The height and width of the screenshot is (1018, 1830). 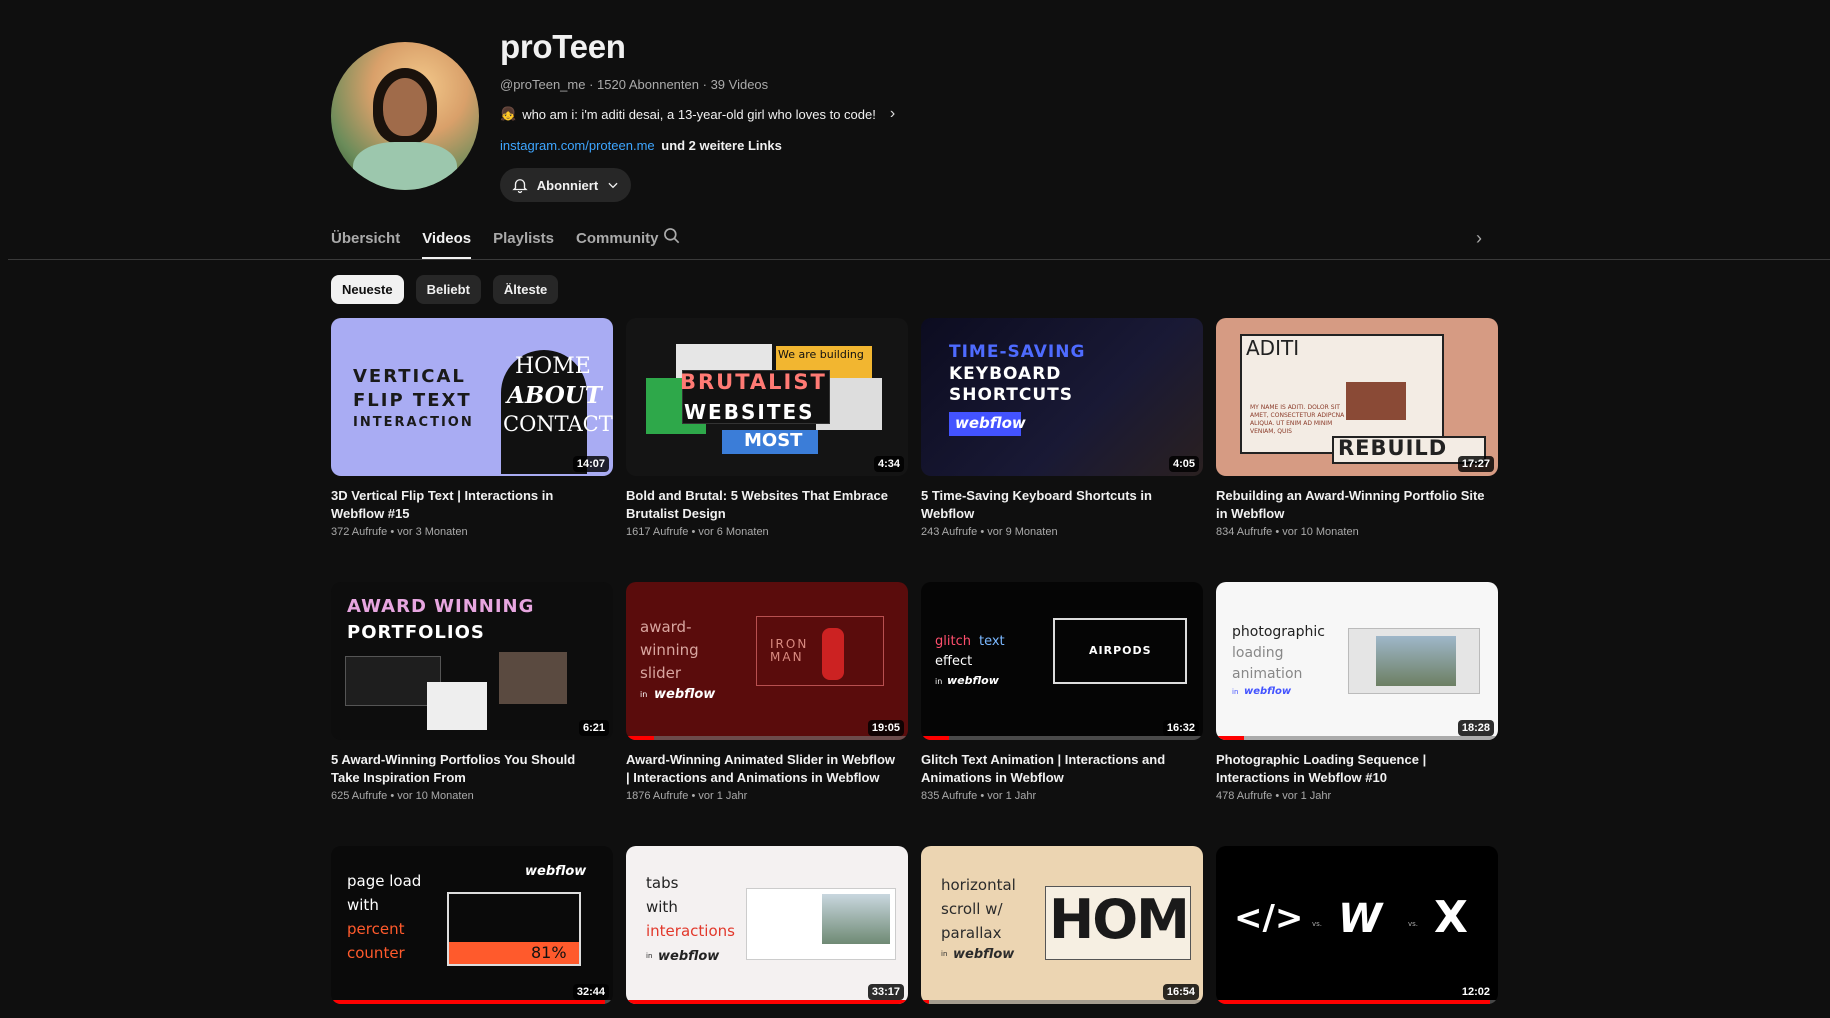 I want to click on video-duration: 33:17, so click(x=885, y=992).